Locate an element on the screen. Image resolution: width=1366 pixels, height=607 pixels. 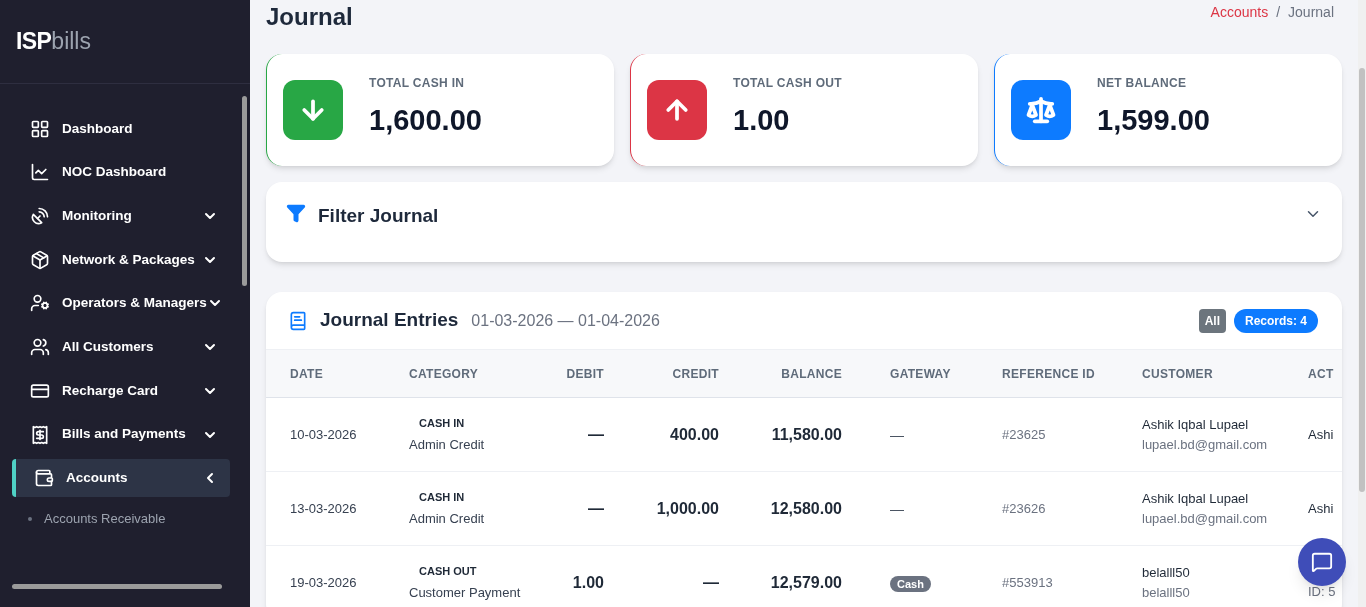
count-badge: Records: 4 is located at coordinates (1275, 320).